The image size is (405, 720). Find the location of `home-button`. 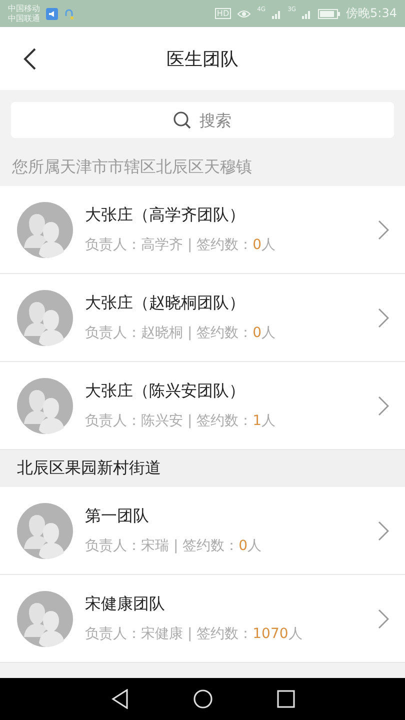

home-button is located at coordinates (202, 699).